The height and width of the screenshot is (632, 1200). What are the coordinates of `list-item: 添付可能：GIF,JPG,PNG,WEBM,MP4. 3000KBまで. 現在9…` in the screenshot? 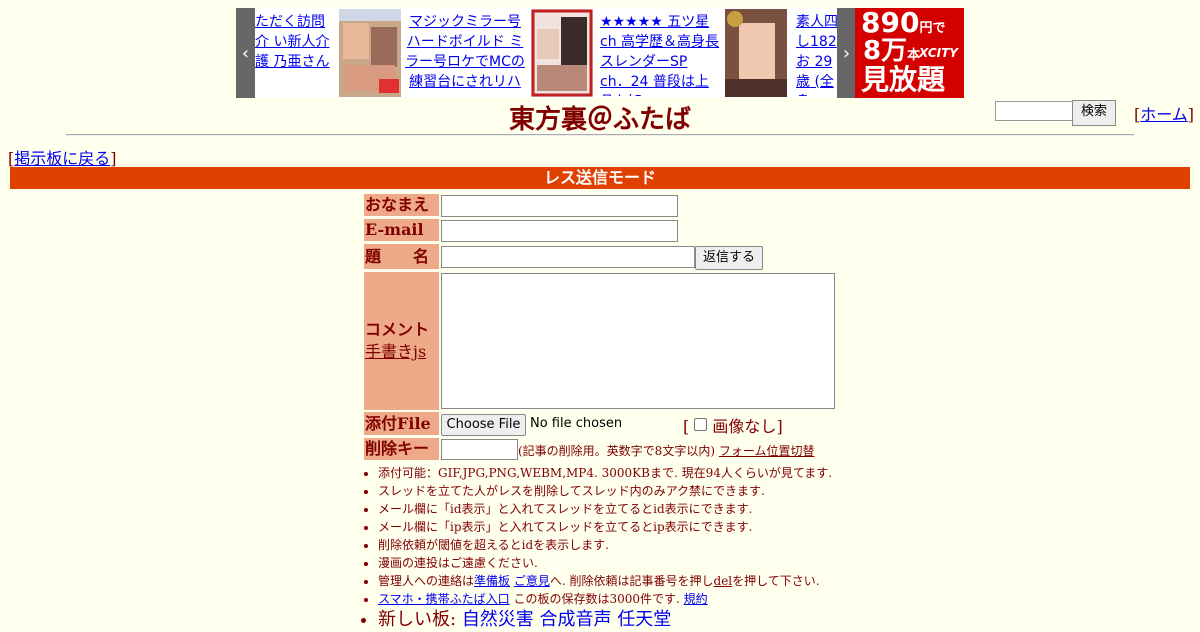 It's located at (638, 473).